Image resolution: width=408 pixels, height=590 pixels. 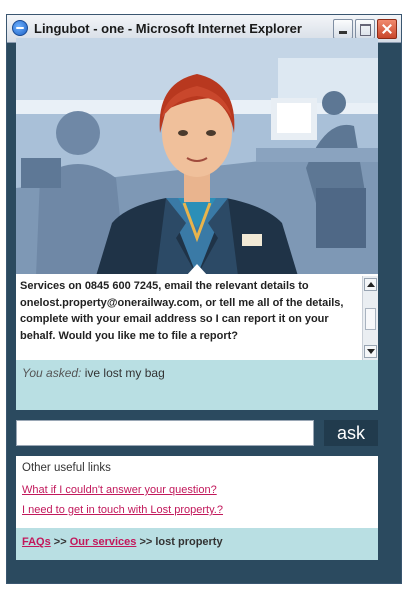 What do you see at coordinates (165, 433) in the screenshot?
I see `question-input` at bounding box center [165, 433].